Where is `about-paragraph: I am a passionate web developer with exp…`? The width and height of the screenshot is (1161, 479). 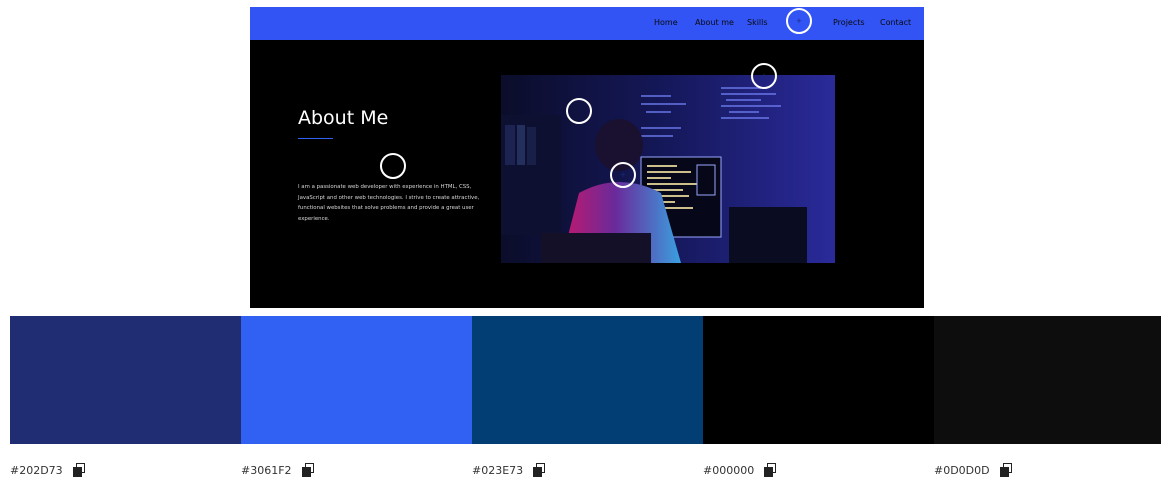 about-paragraph: I am a passionate web developer with exp… is located at coordinates (389, 203).